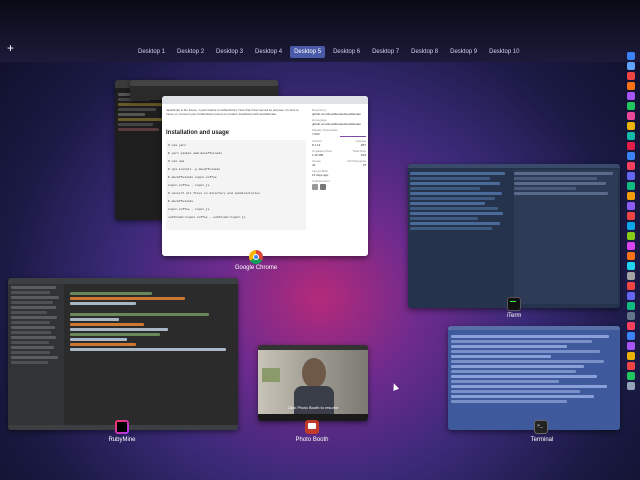 The image size is (640, 480). I want to click on desktop-7: Desktop 7, so click(385, 52).